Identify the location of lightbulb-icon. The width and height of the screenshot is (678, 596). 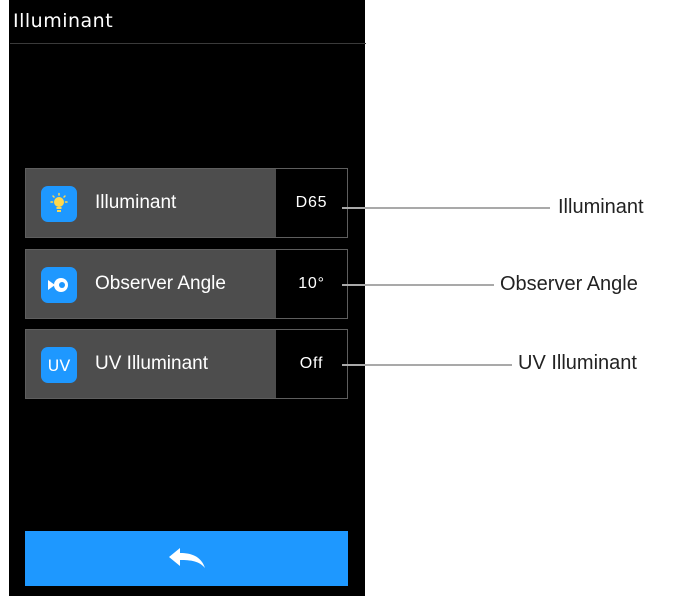
(59, 204).